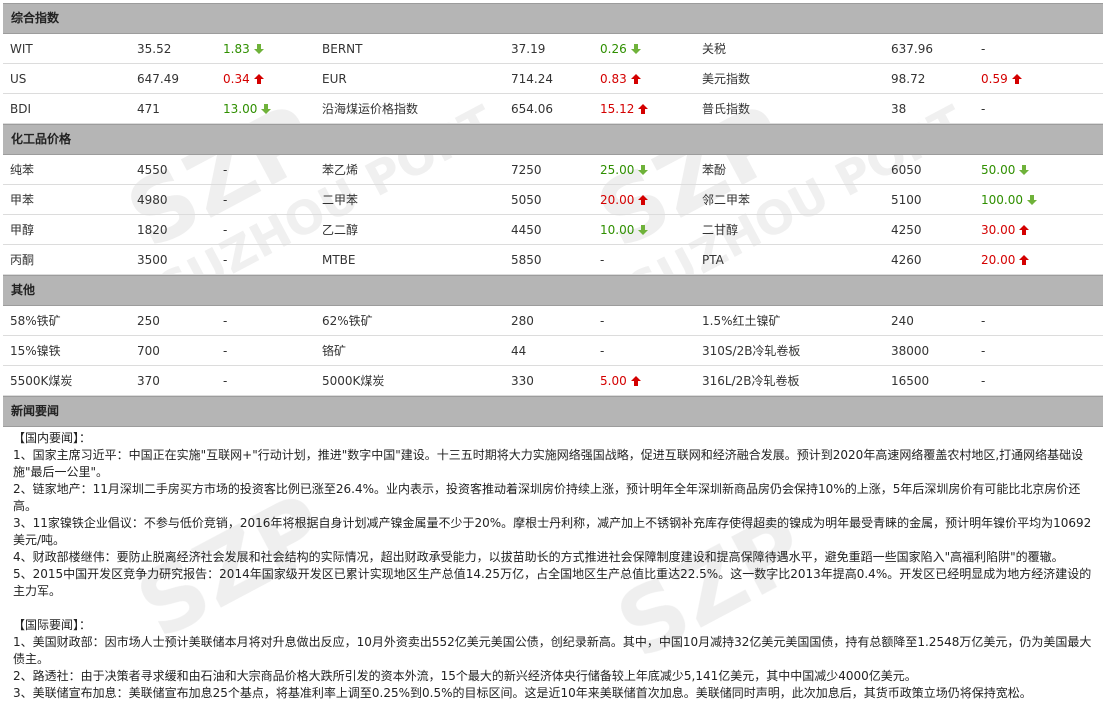 The image size is (1114, 718). What do you see at coordinates (548, 170) in the screenshot?
I see `item-value: 7250` at bounding box center [548, 170].